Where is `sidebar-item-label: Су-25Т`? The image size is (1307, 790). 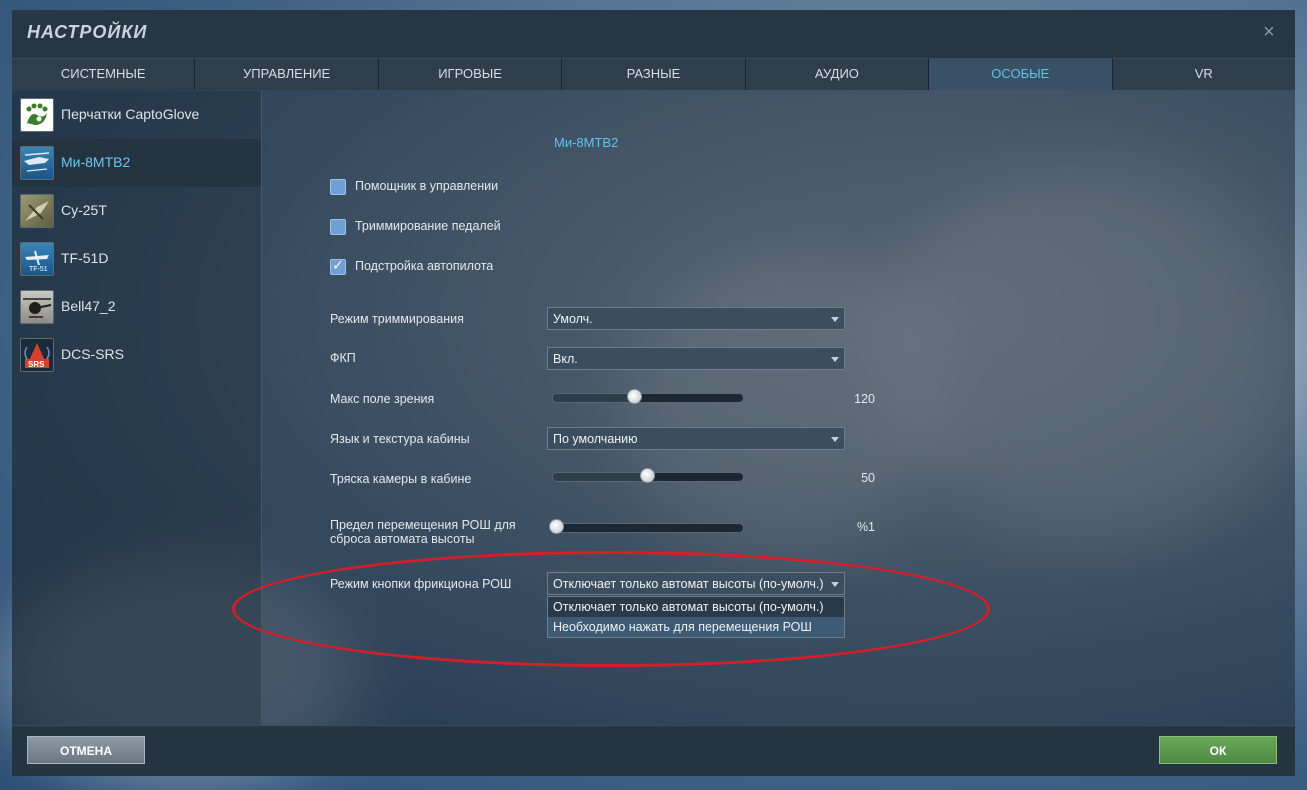
sidebar-item-label: Су-25Т is located at coordinates (84, 210).